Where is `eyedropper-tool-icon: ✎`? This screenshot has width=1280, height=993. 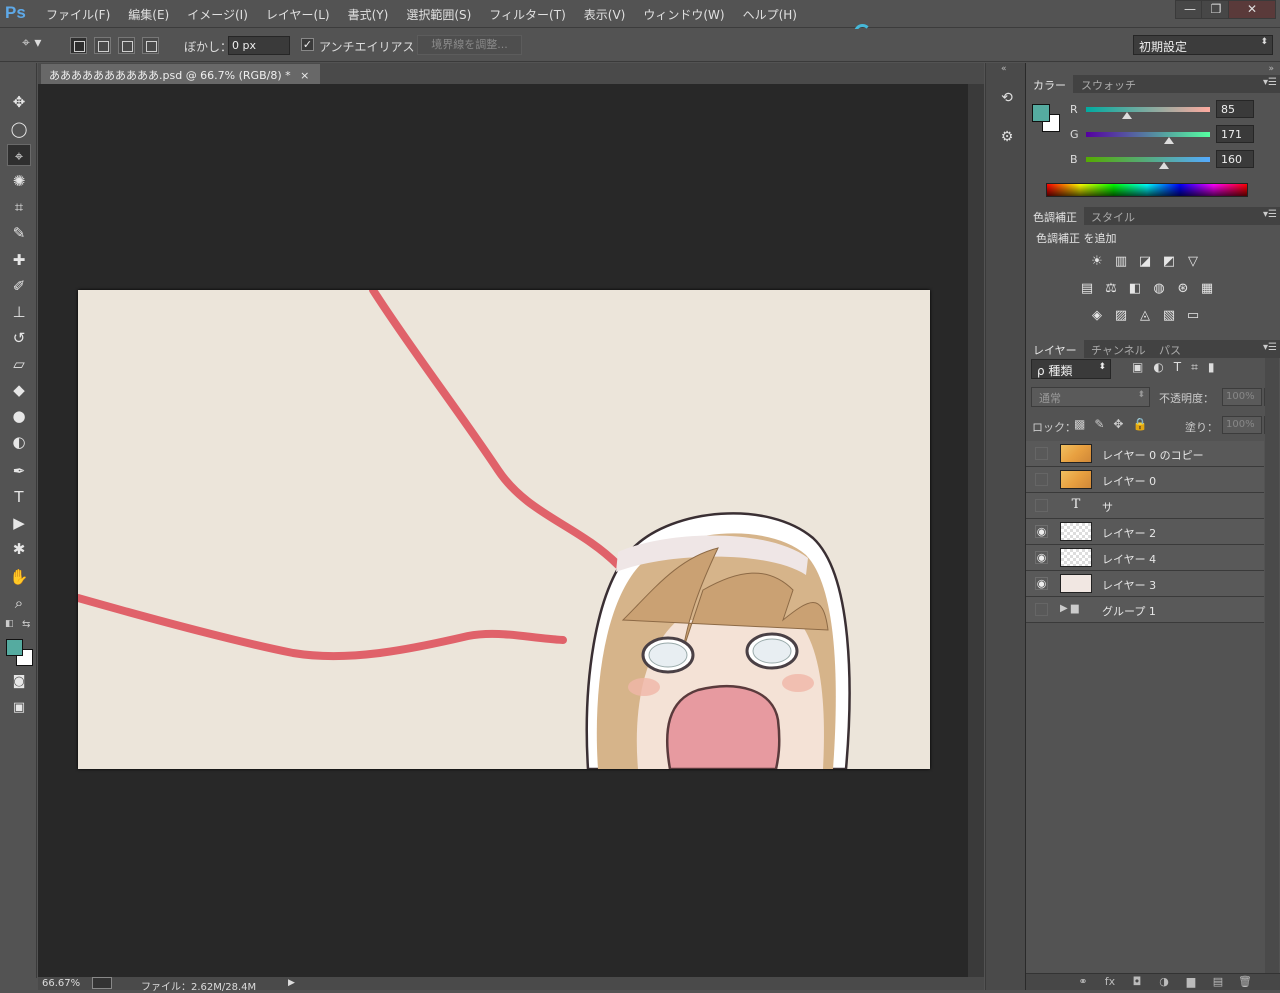
eyedropper-tool-icon: ✎ is located at coordinates (19, 233).